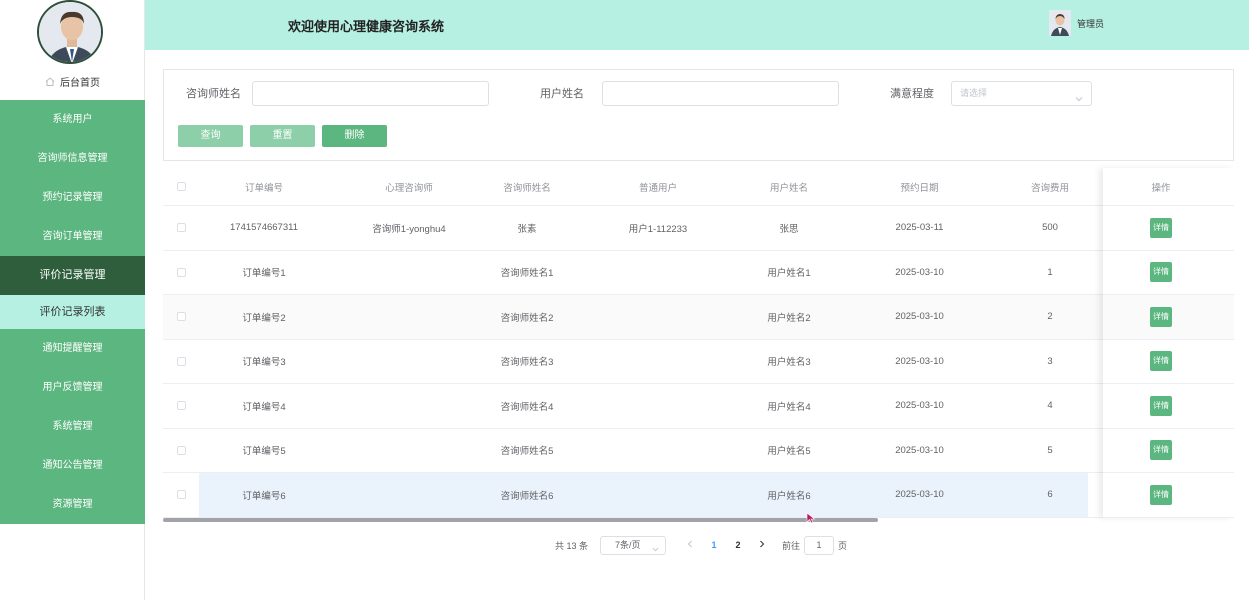  What do you see at coordinates (264, 187) in the screenshot?
I see `col-header-order-no: 订单编号` at bounding box center [264, 187].